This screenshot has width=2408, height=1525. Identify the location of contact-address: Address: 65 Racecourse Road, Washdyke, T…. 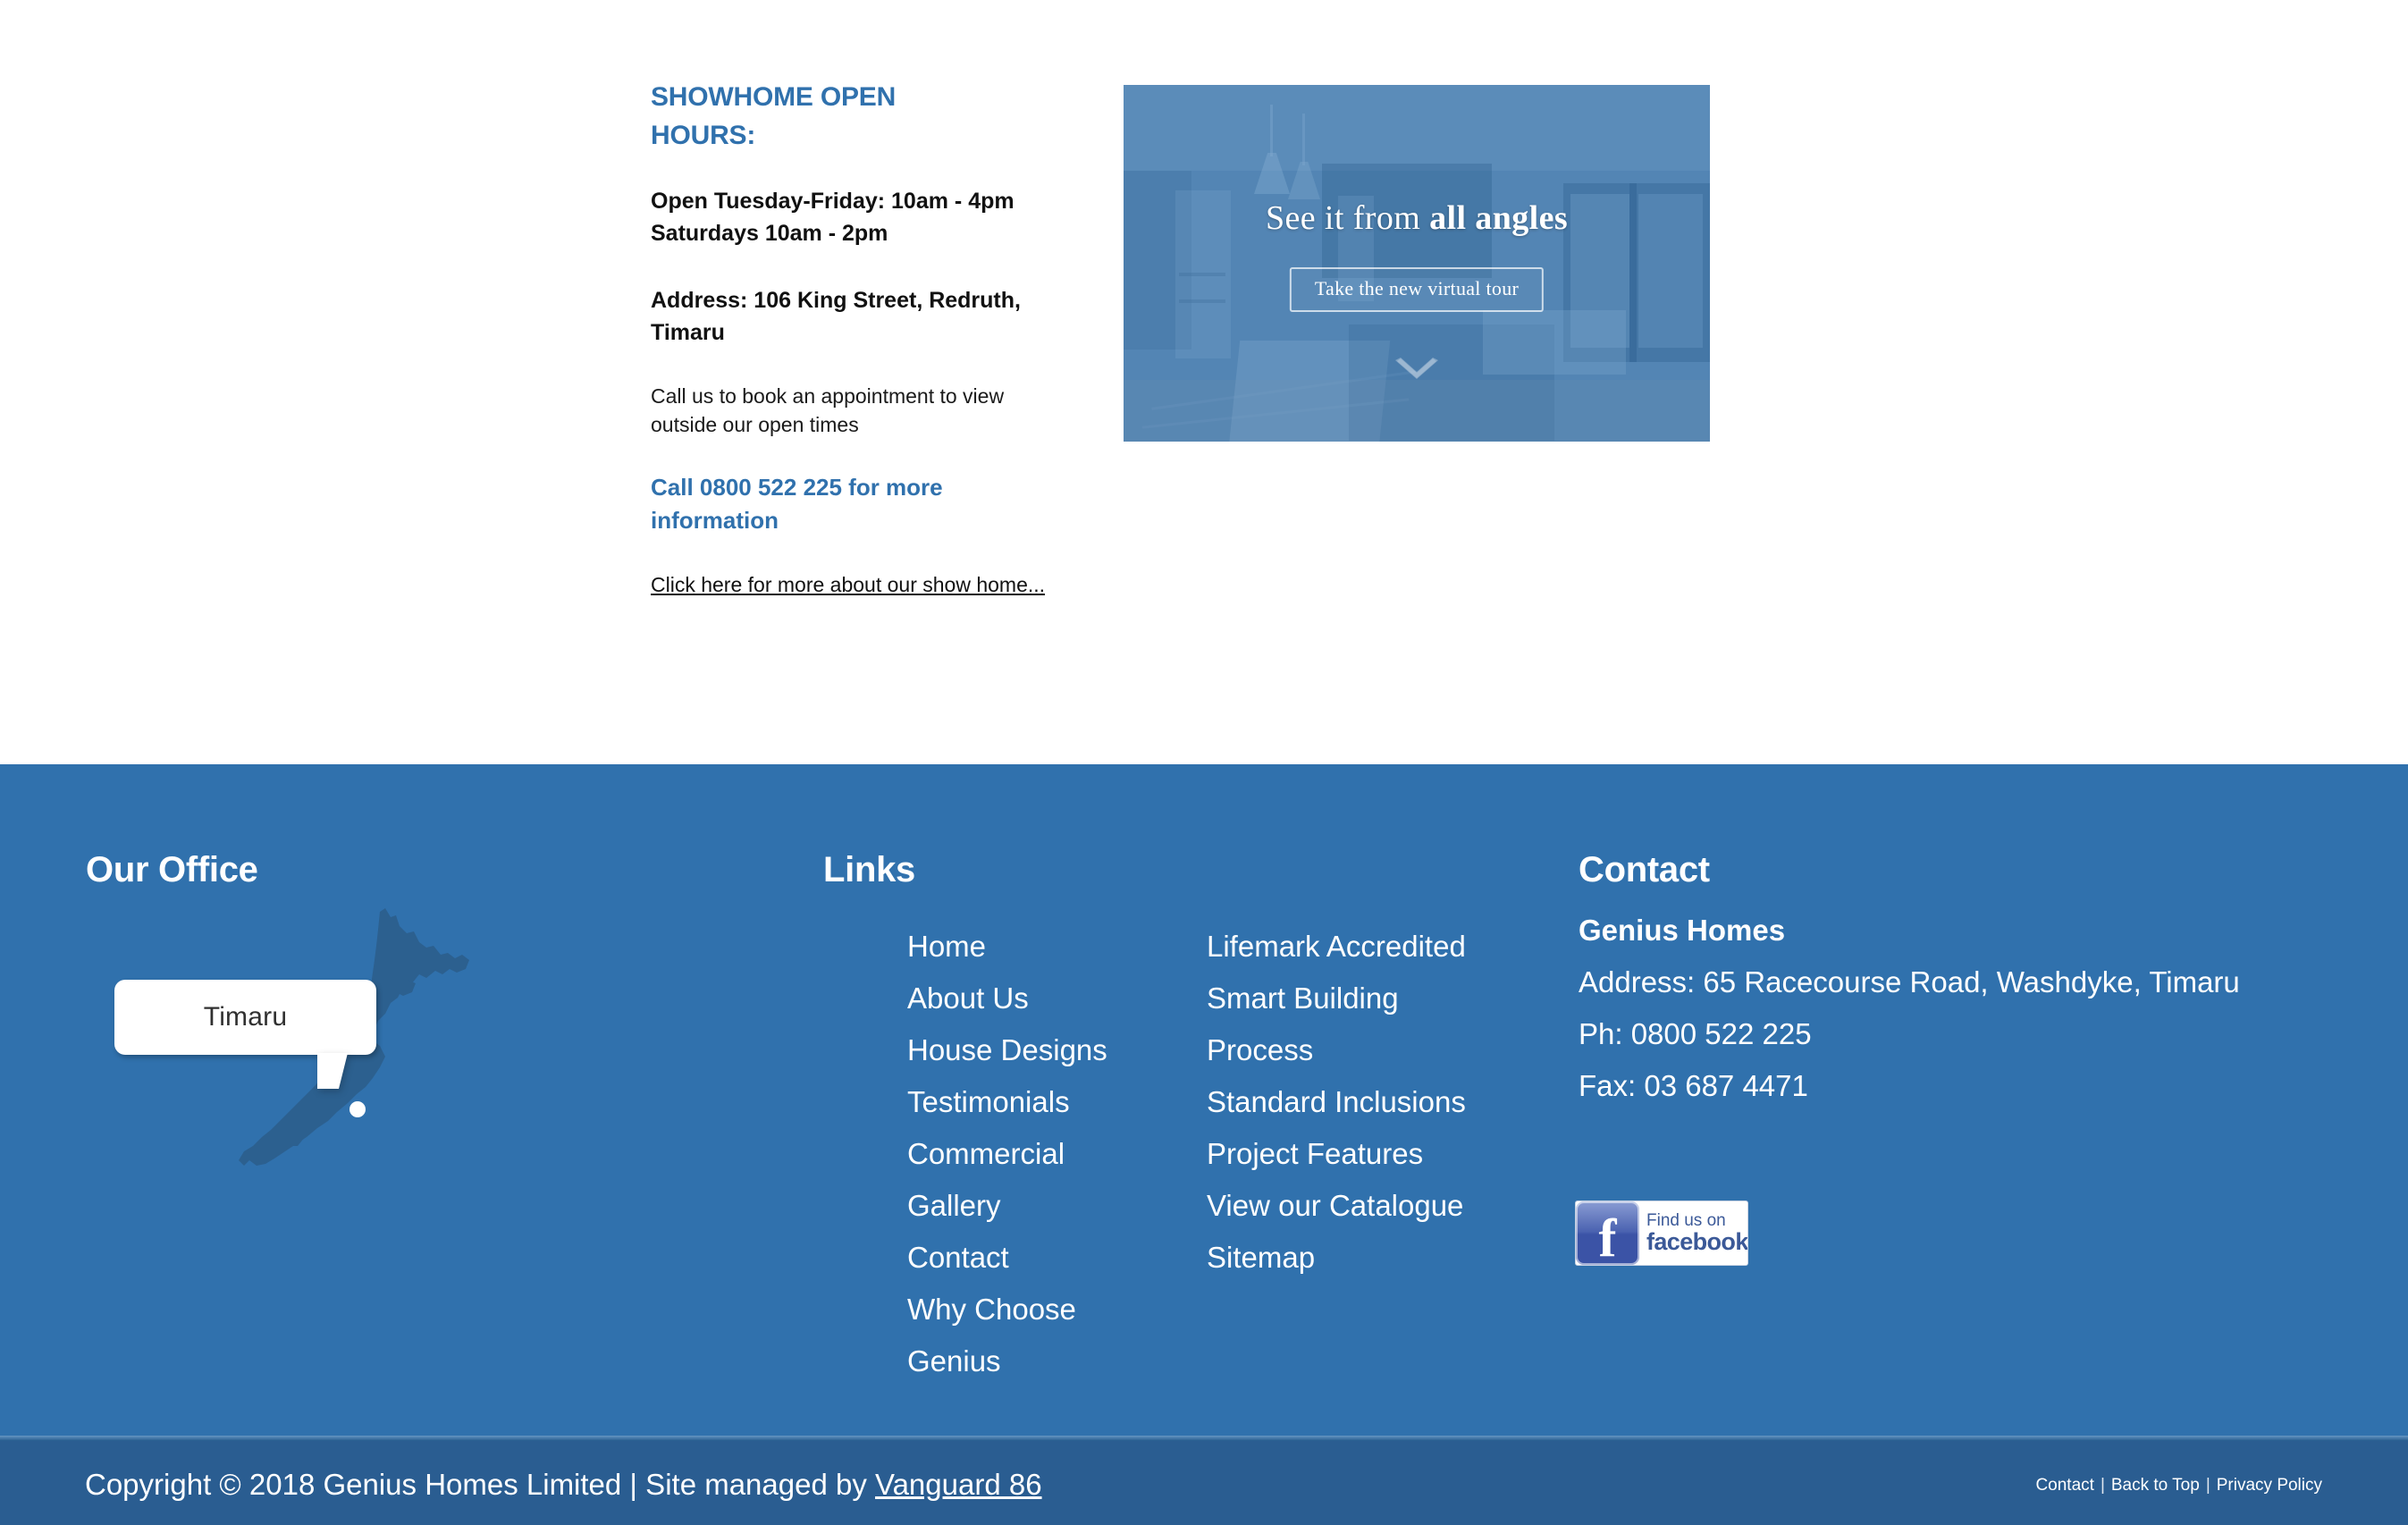
(1910, 981).